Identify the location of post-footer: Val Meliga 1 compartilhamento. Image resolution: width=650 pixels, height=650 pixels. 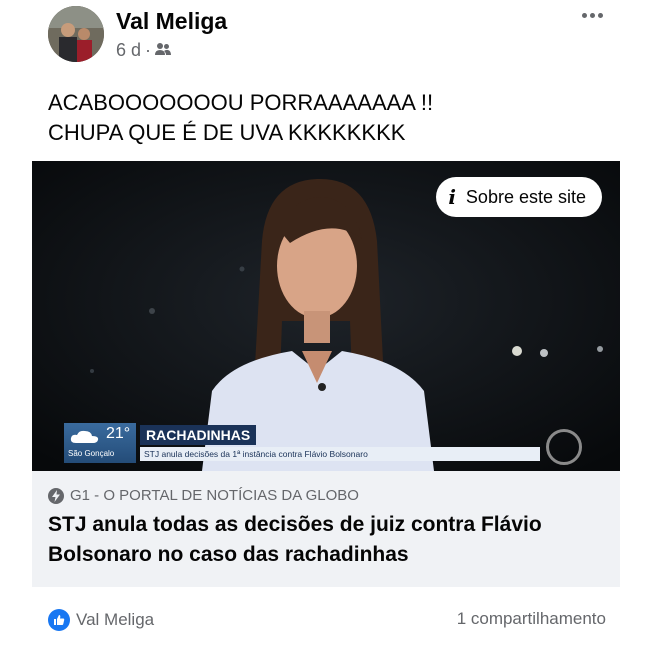
(328, 621).